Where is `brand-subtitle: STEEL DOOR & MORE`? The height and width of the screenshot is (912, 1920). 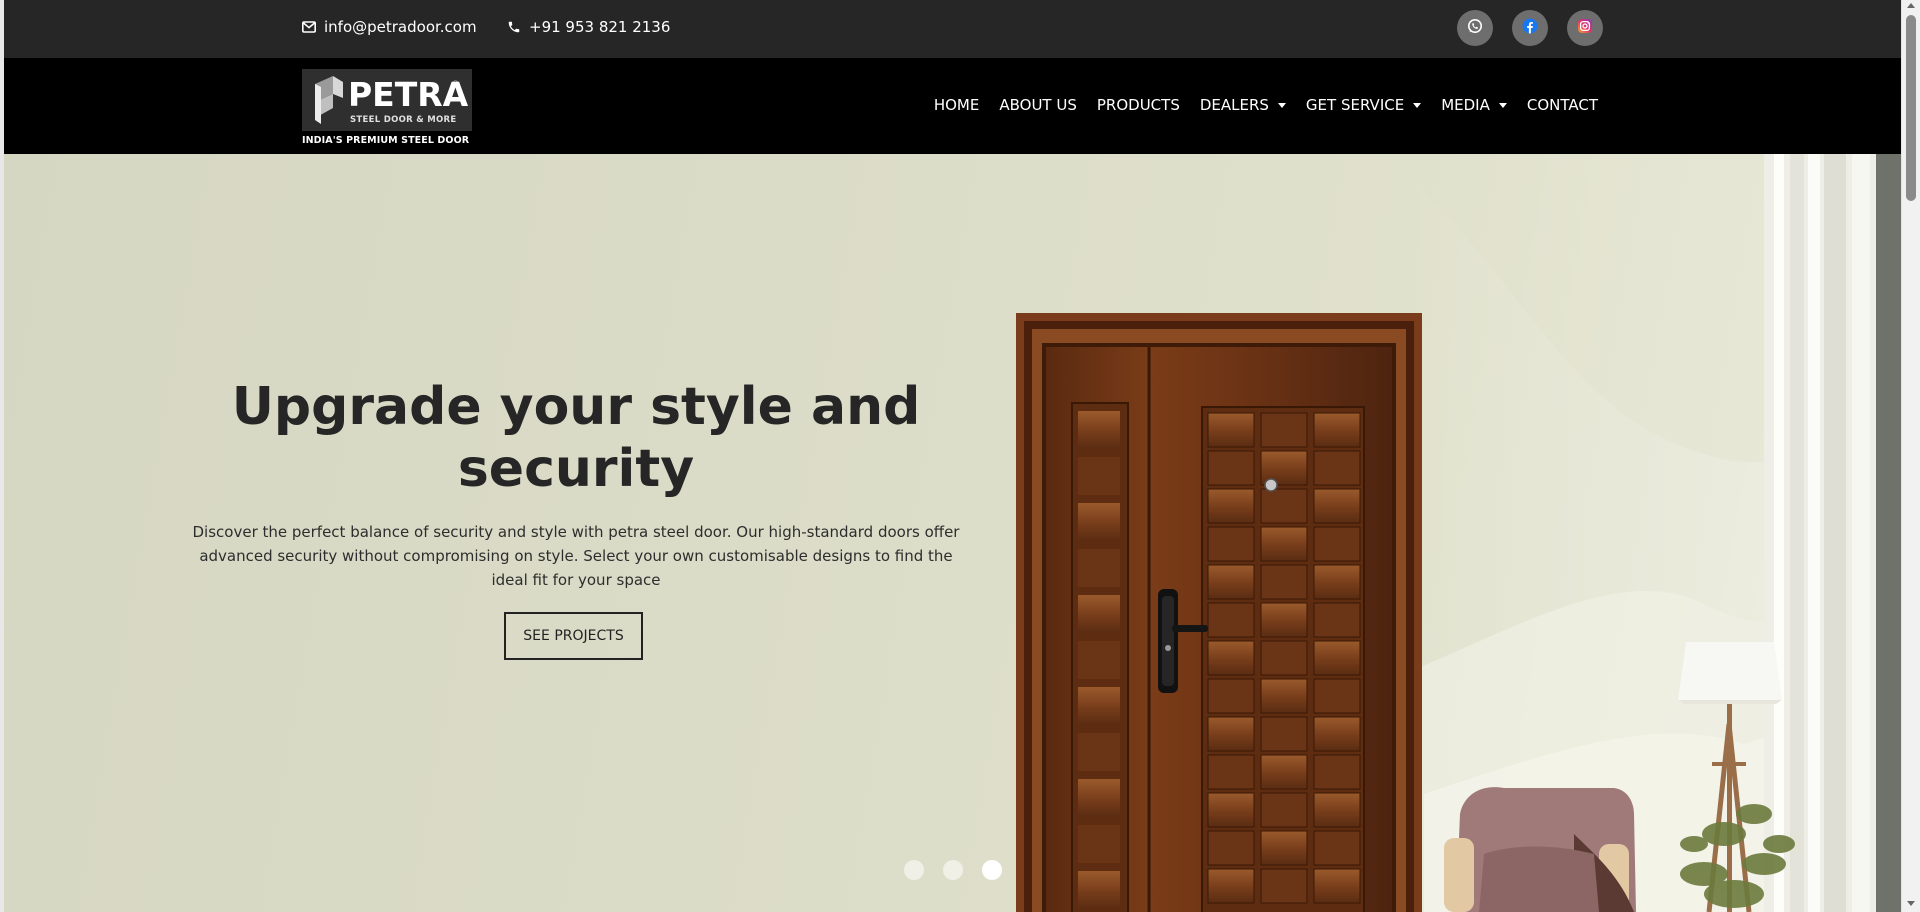
brand-subtitle: STEEL DOOR & MORE is located at coordinates (403, 120).